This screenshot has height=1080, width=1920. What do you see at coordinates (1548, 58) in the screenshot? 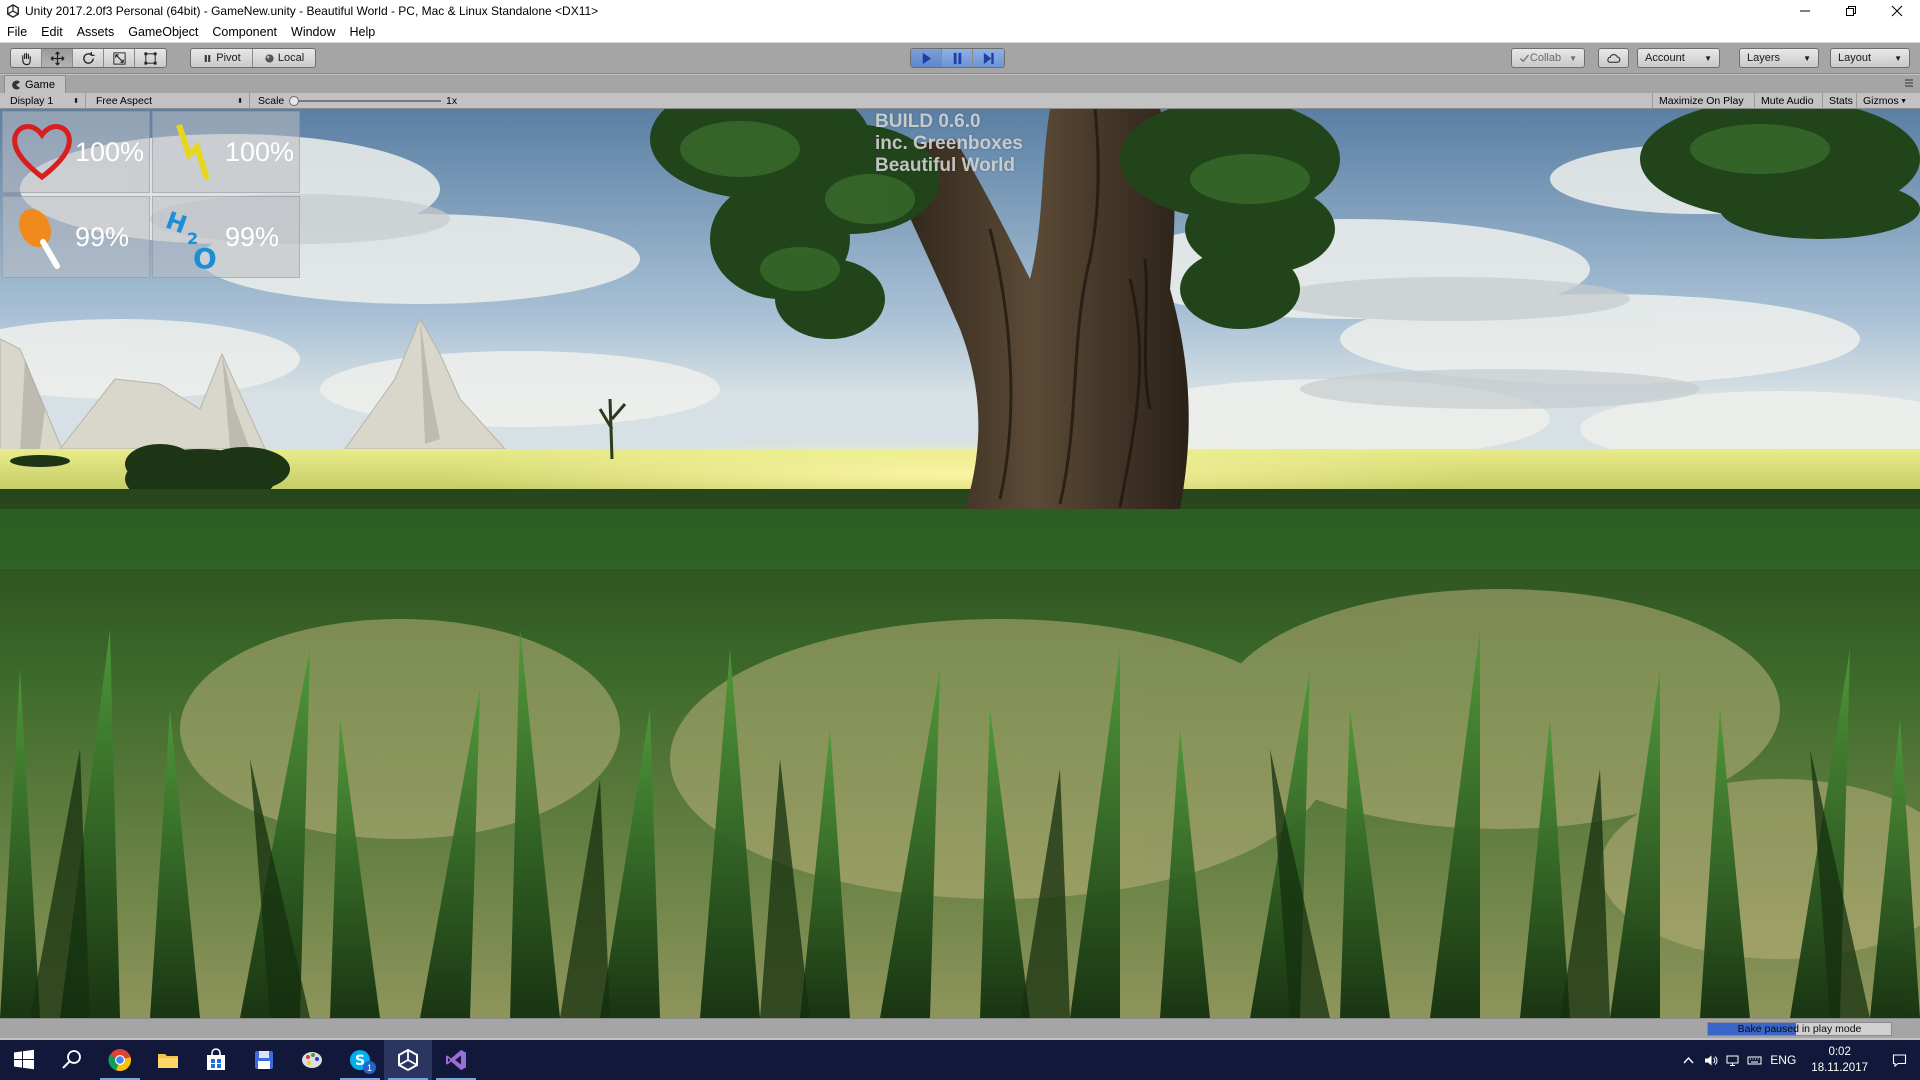
I see `collab-dropdown: Collab ▼` at bounding box center [1548, 58].